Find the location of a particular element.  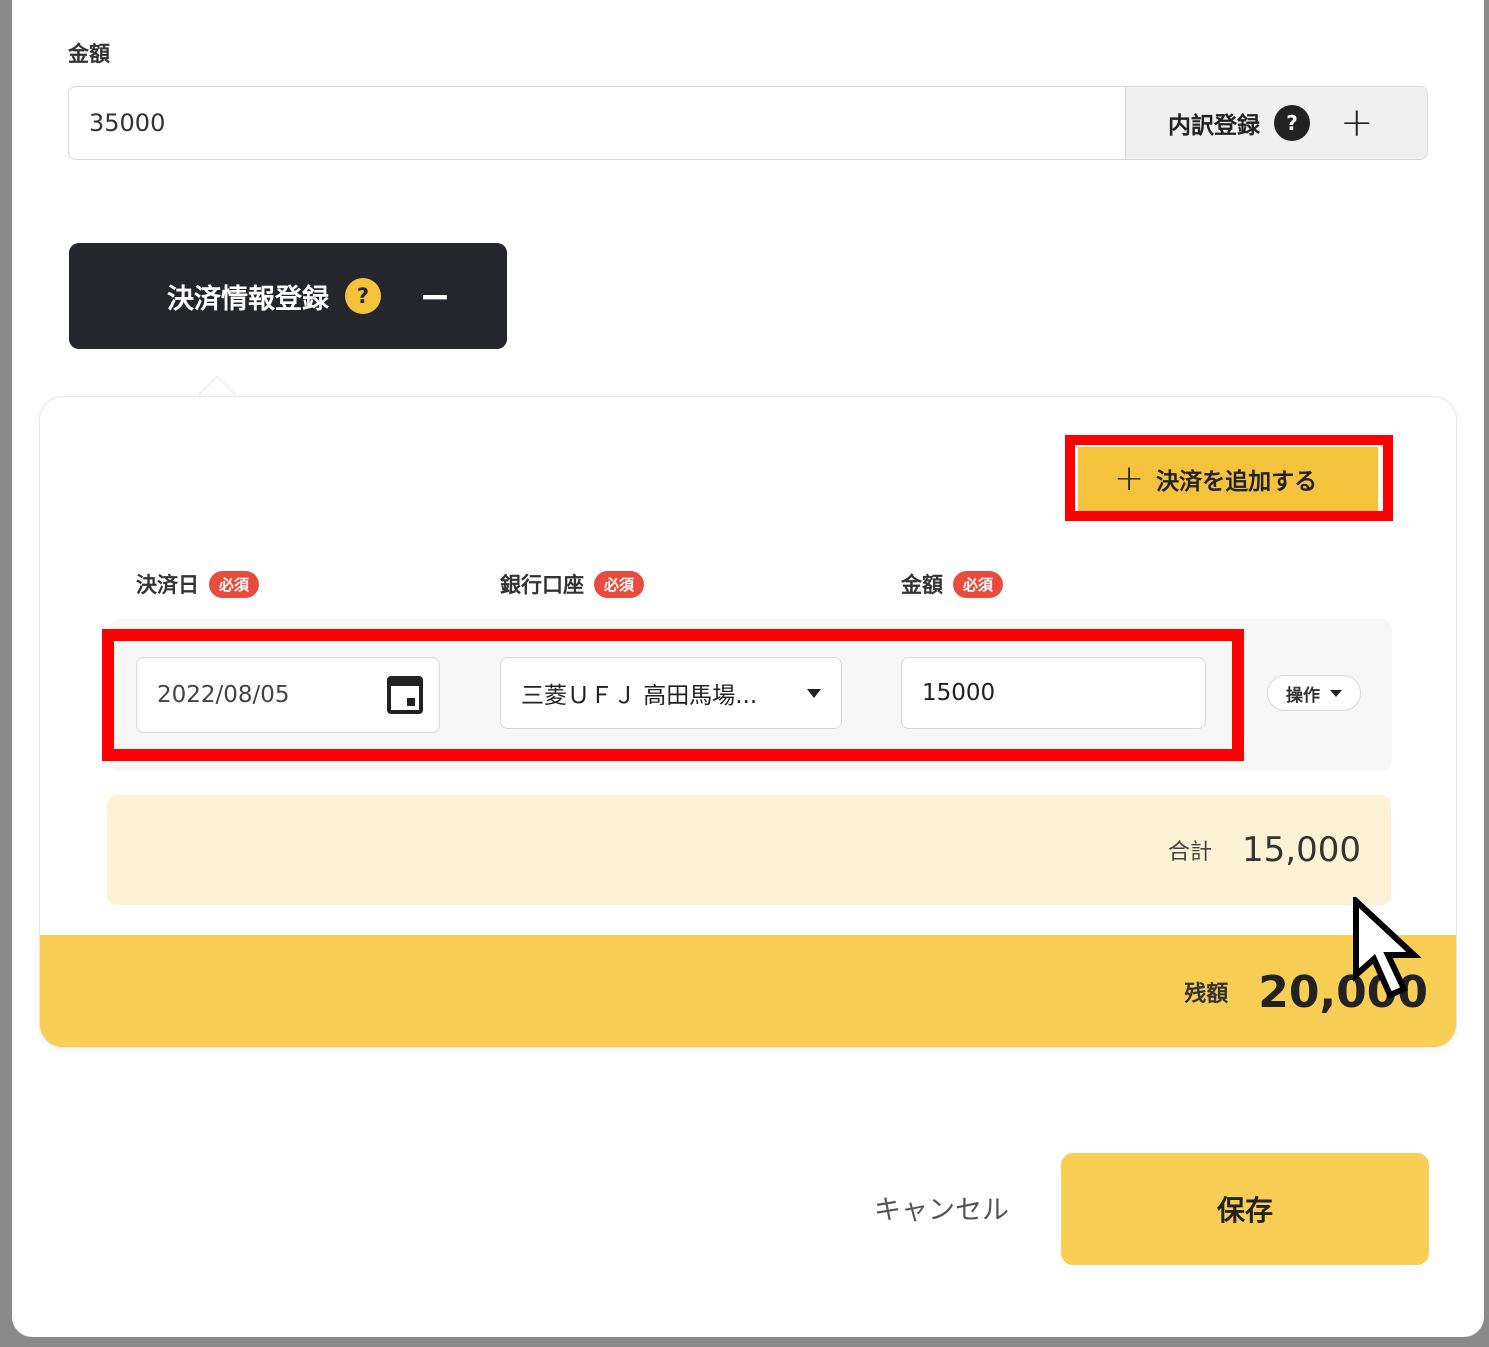

column-label: 決済日 is located at coordinates (167, 585).